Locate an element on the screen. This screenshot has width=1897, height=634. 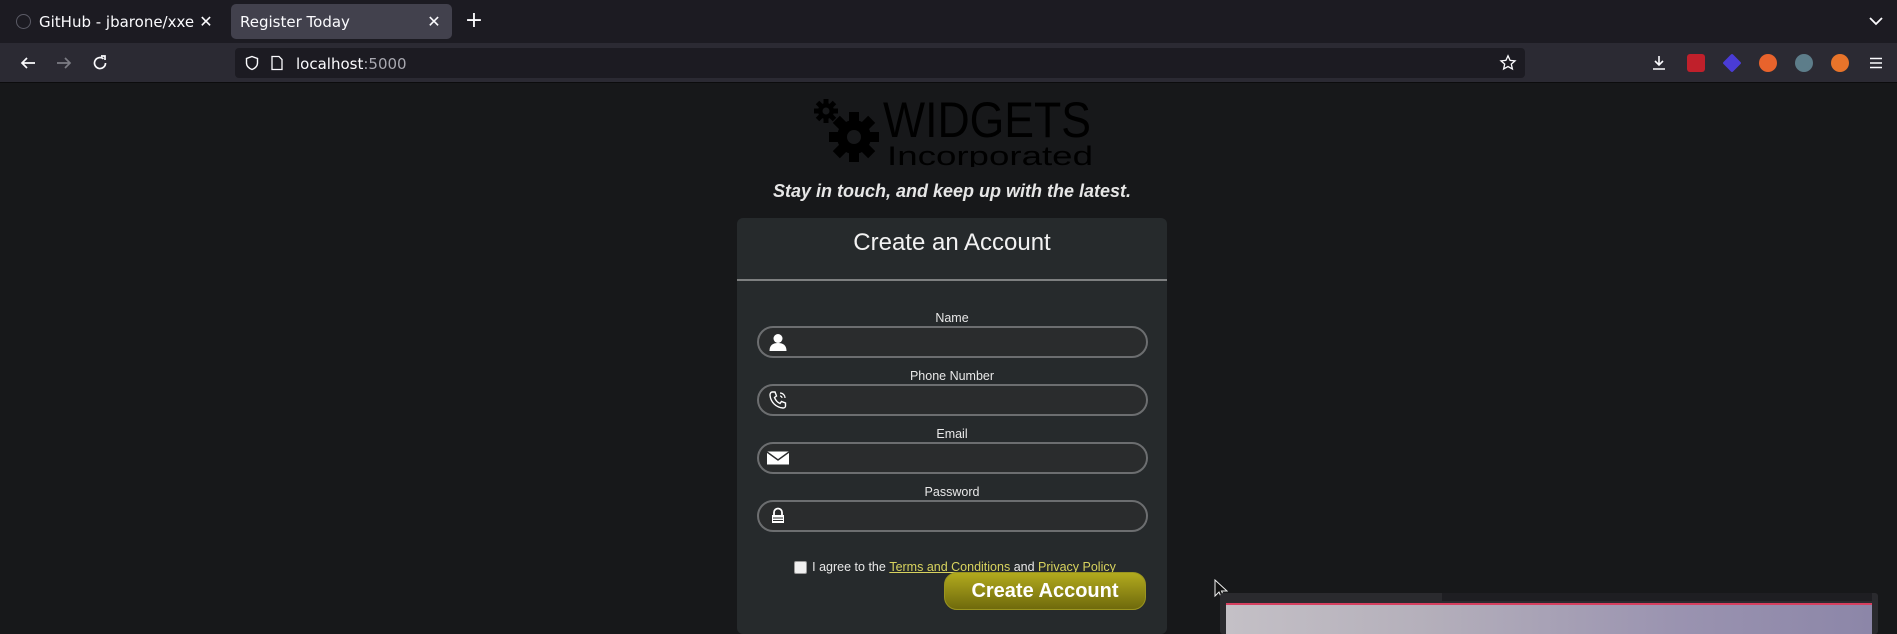
agree-prefix: I agree to the is located at coordinates (849, 567).